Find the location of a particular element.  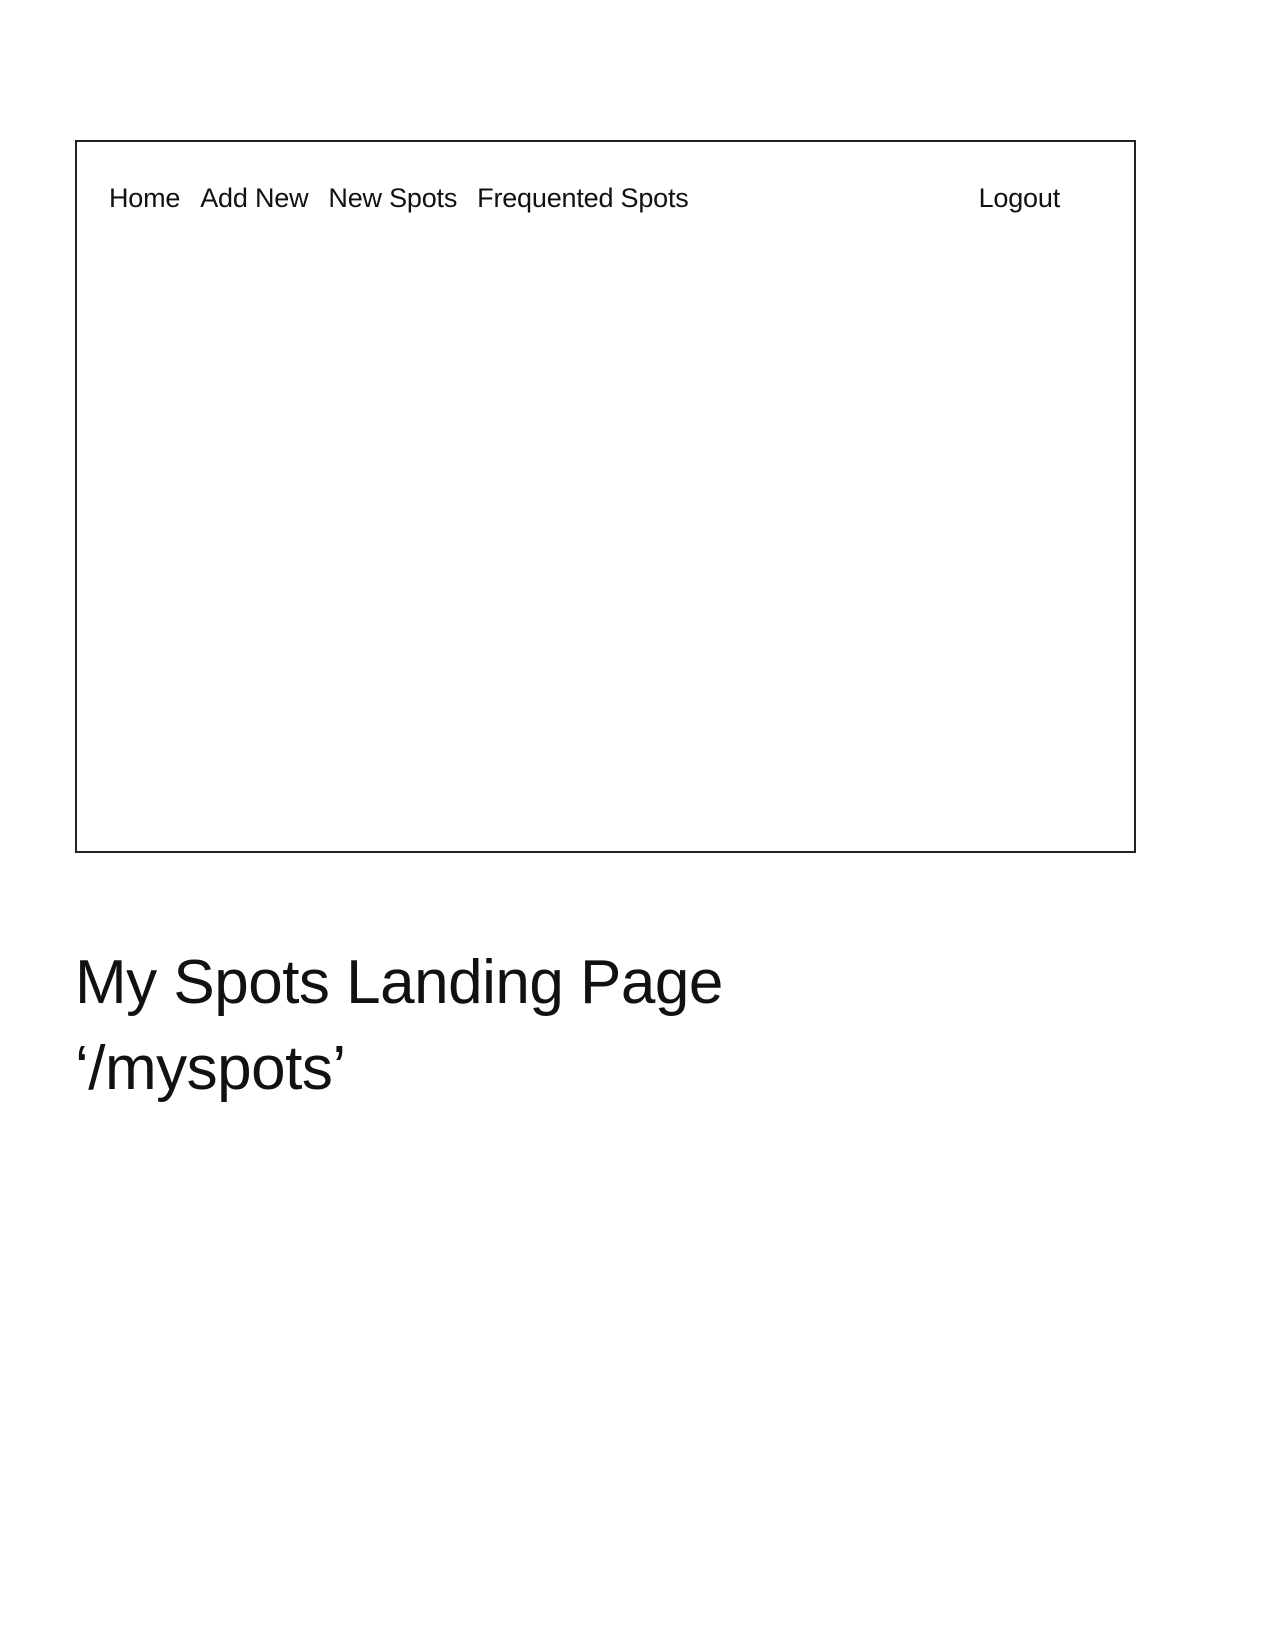

nav-home-link: Home is located at coordinates (144, 198).